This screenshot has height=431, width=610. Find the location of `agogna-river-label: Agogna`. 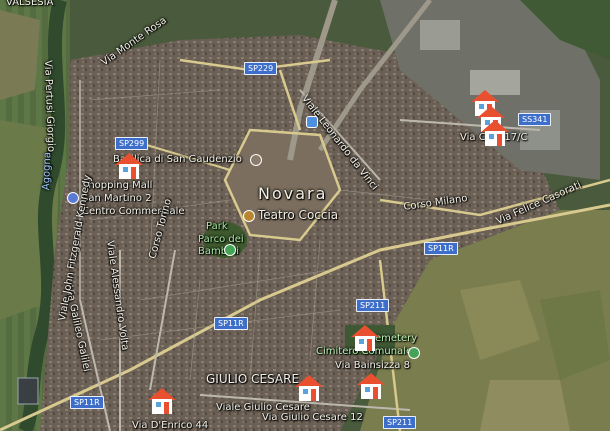

agogna-river-label: Agogna is located at coordinates (47, 171).